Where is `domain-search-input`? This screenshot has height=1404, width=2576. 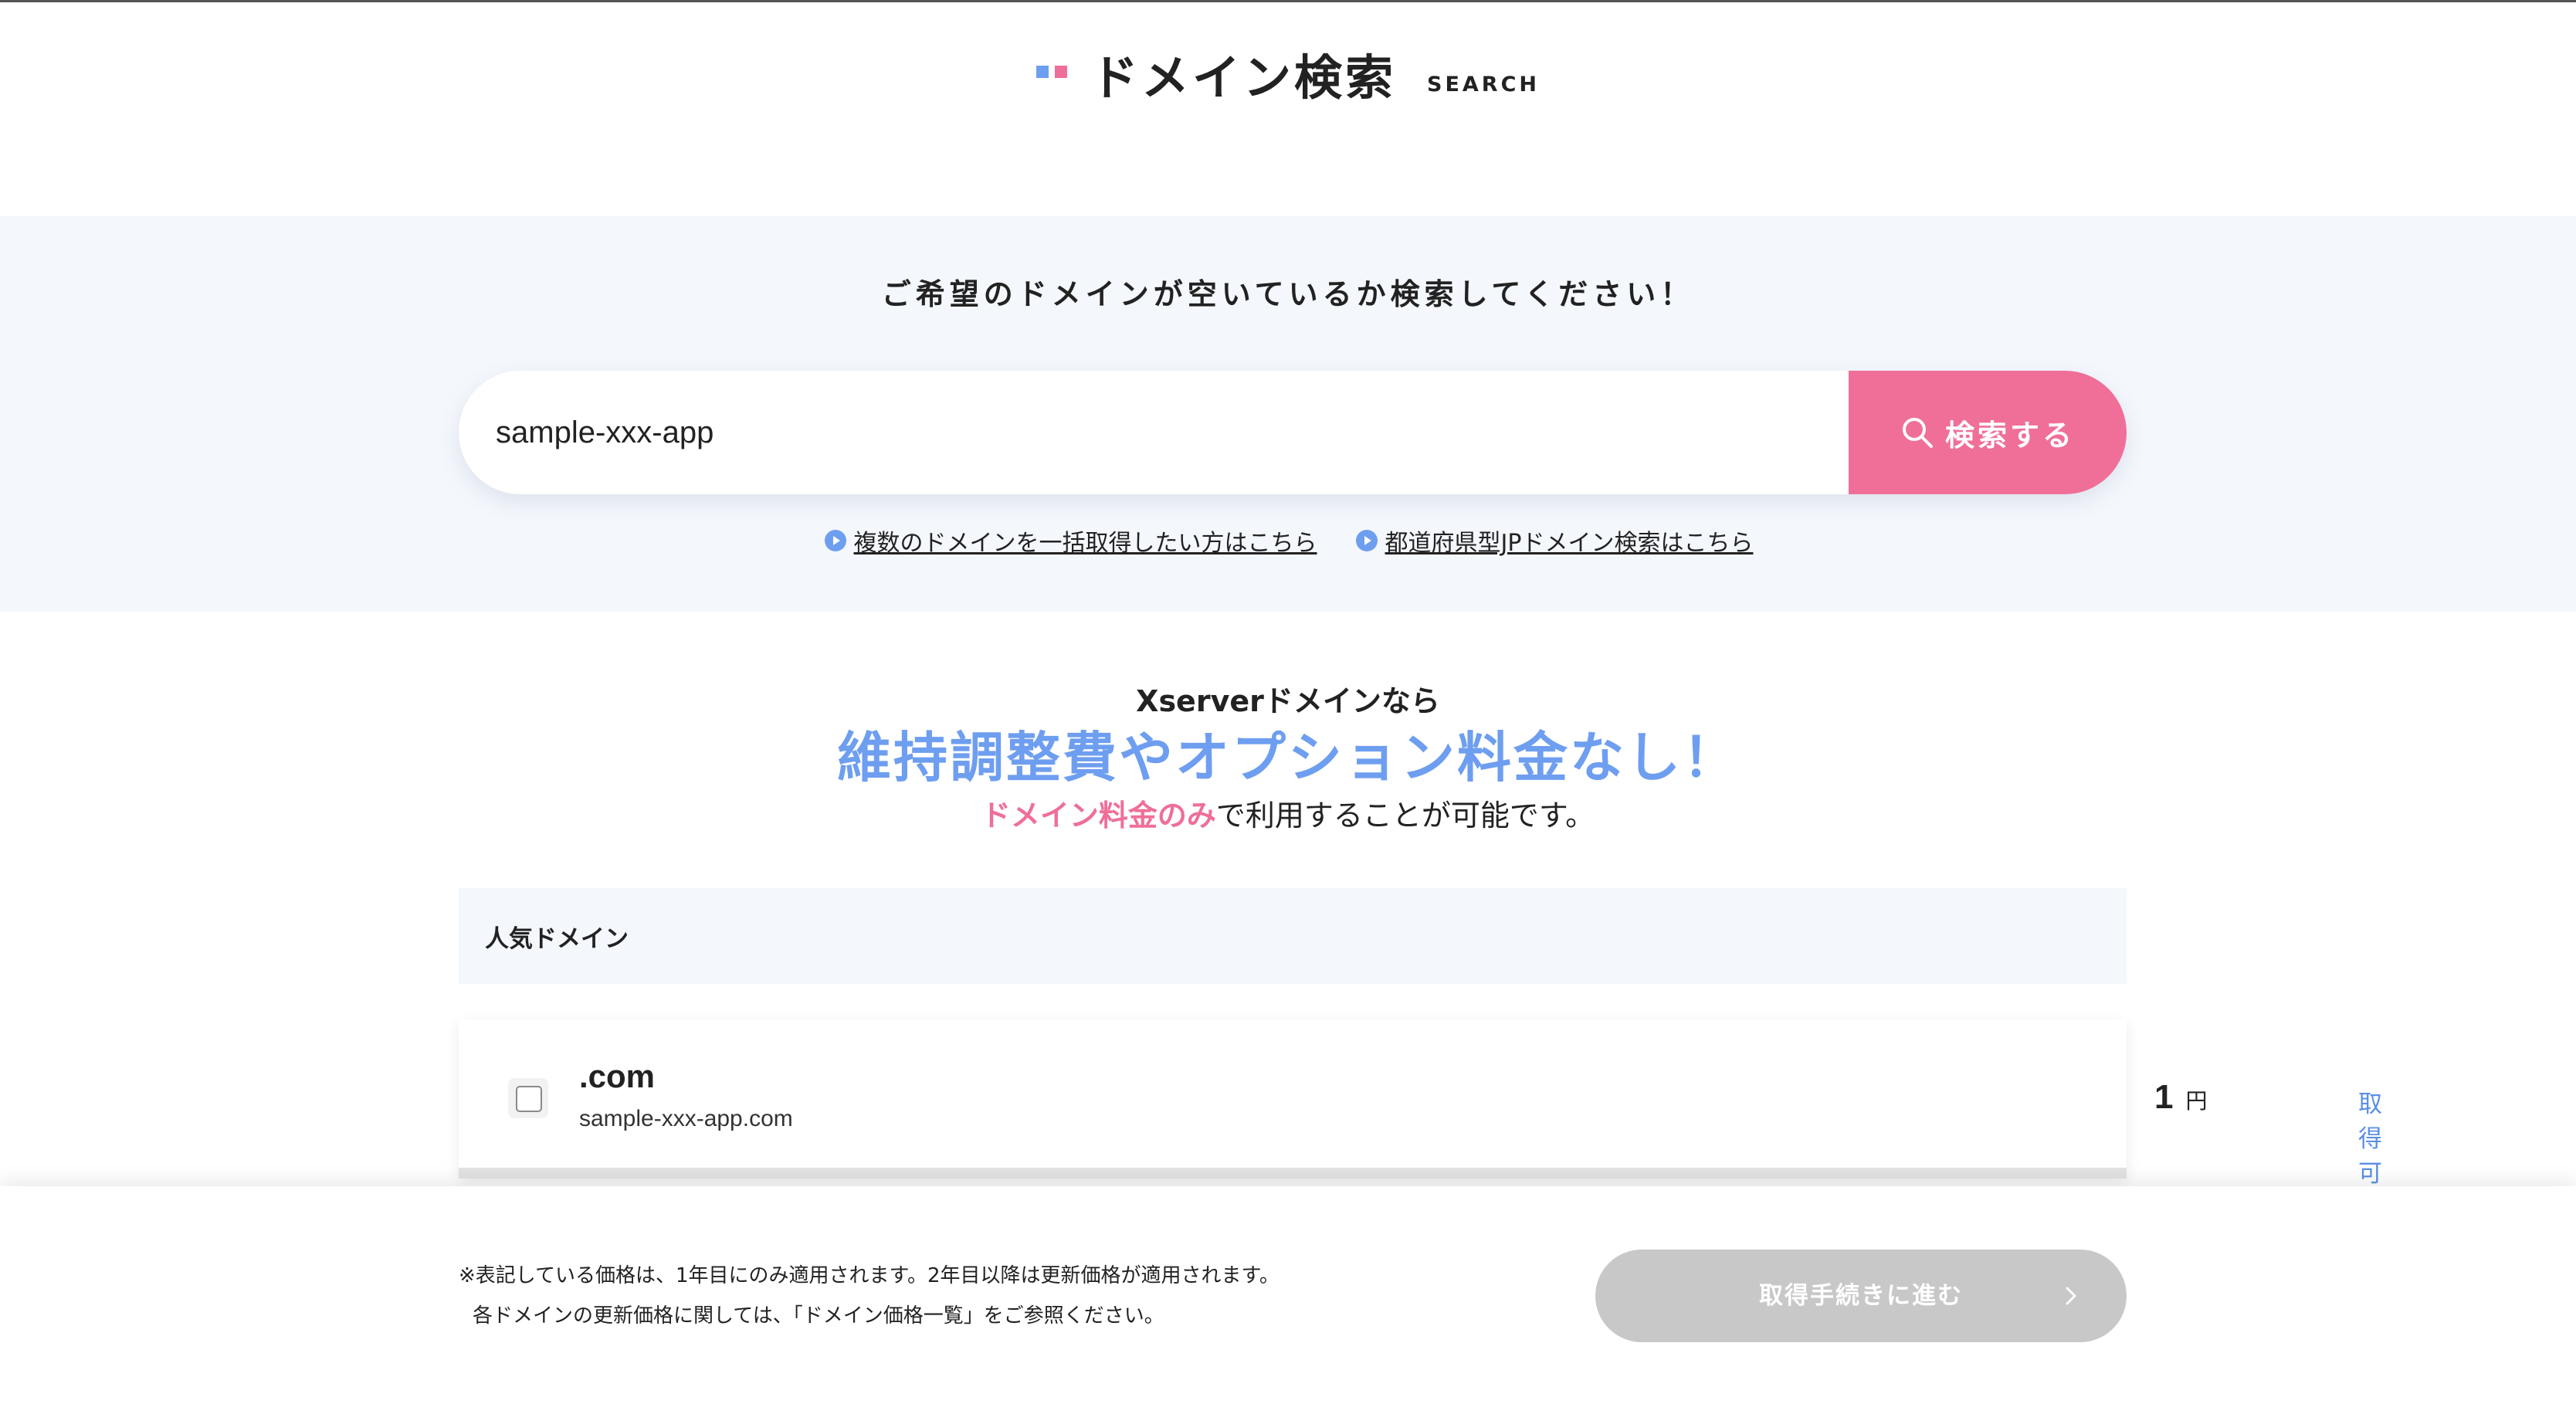 domain-search-input is located at coordinates (1154, 432).